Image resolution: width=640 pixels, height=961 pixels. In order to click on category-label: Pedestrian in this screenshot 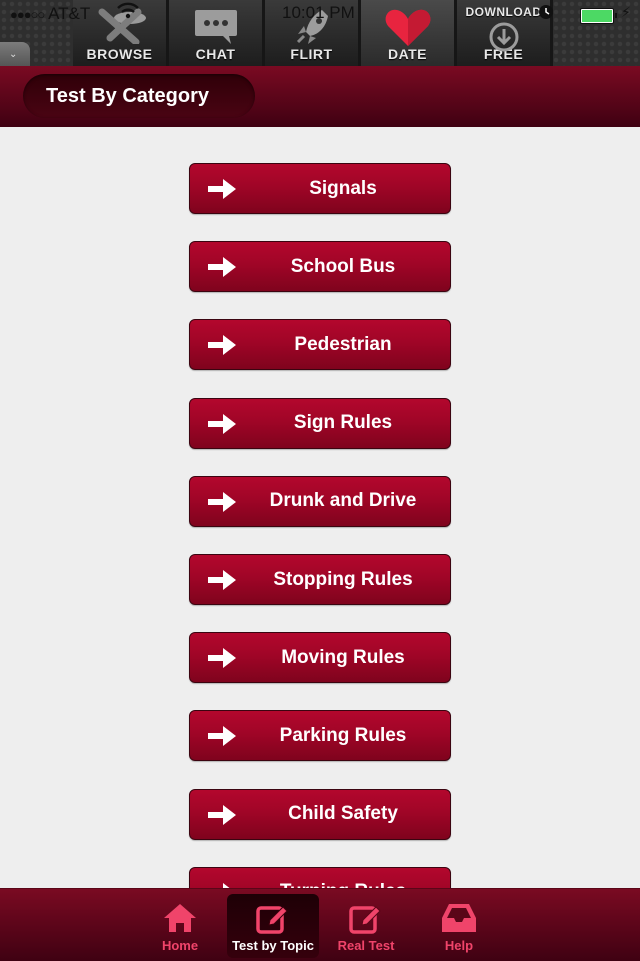, I will do `click(343, 344)`.